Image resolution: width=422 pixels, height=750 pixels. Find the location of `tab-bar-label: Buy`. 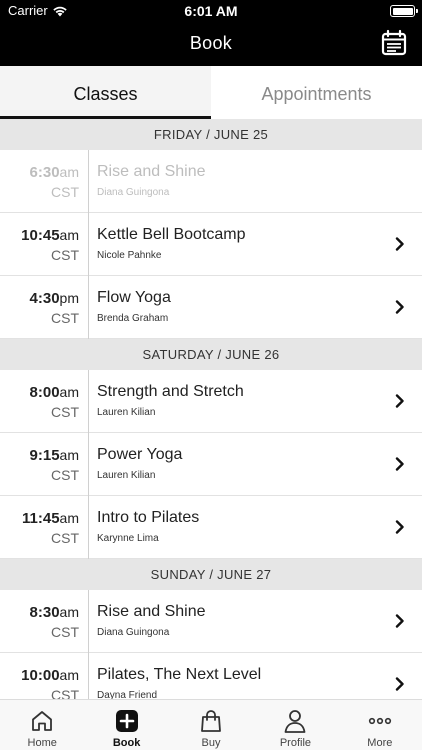

tab-bar-label: Buy is located at coordinates (211, 743).